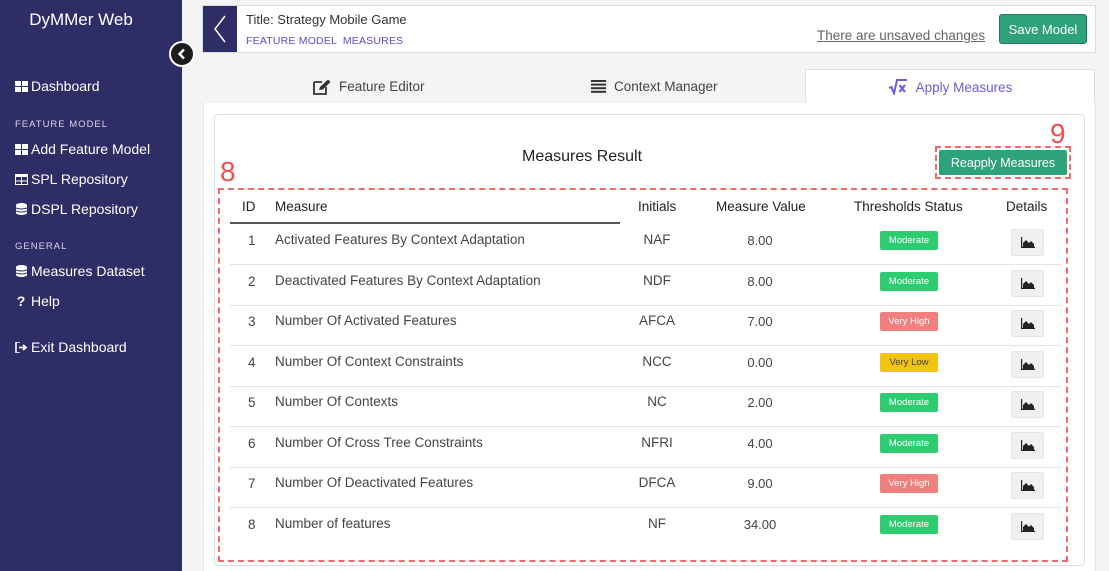 Image resolution: width=1109 pixels, height=571 pixels. I want to click on breadcrumb-measures: MEASURES, so click(373, 41).